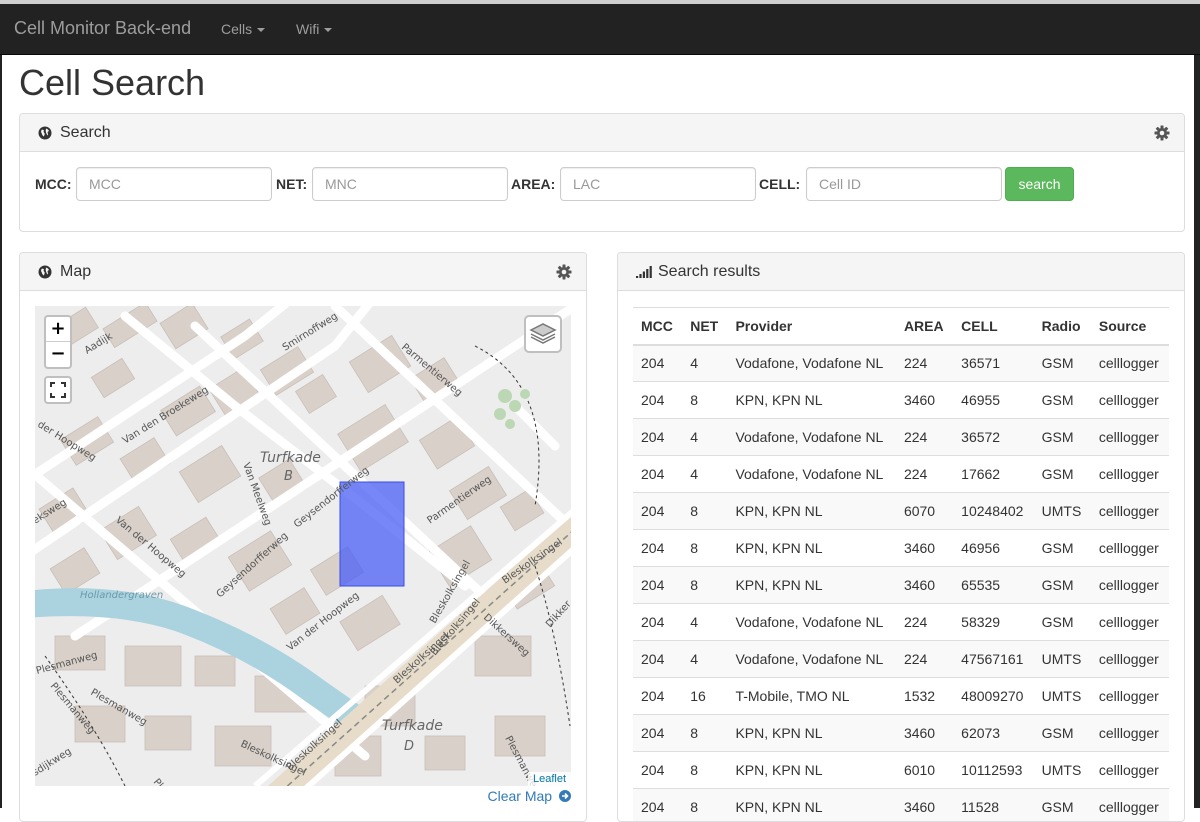 This screenshot has width=1200, height=822. Describe the element at coordinates (410, 184) in the screenshot. I see `net-input` at that location.